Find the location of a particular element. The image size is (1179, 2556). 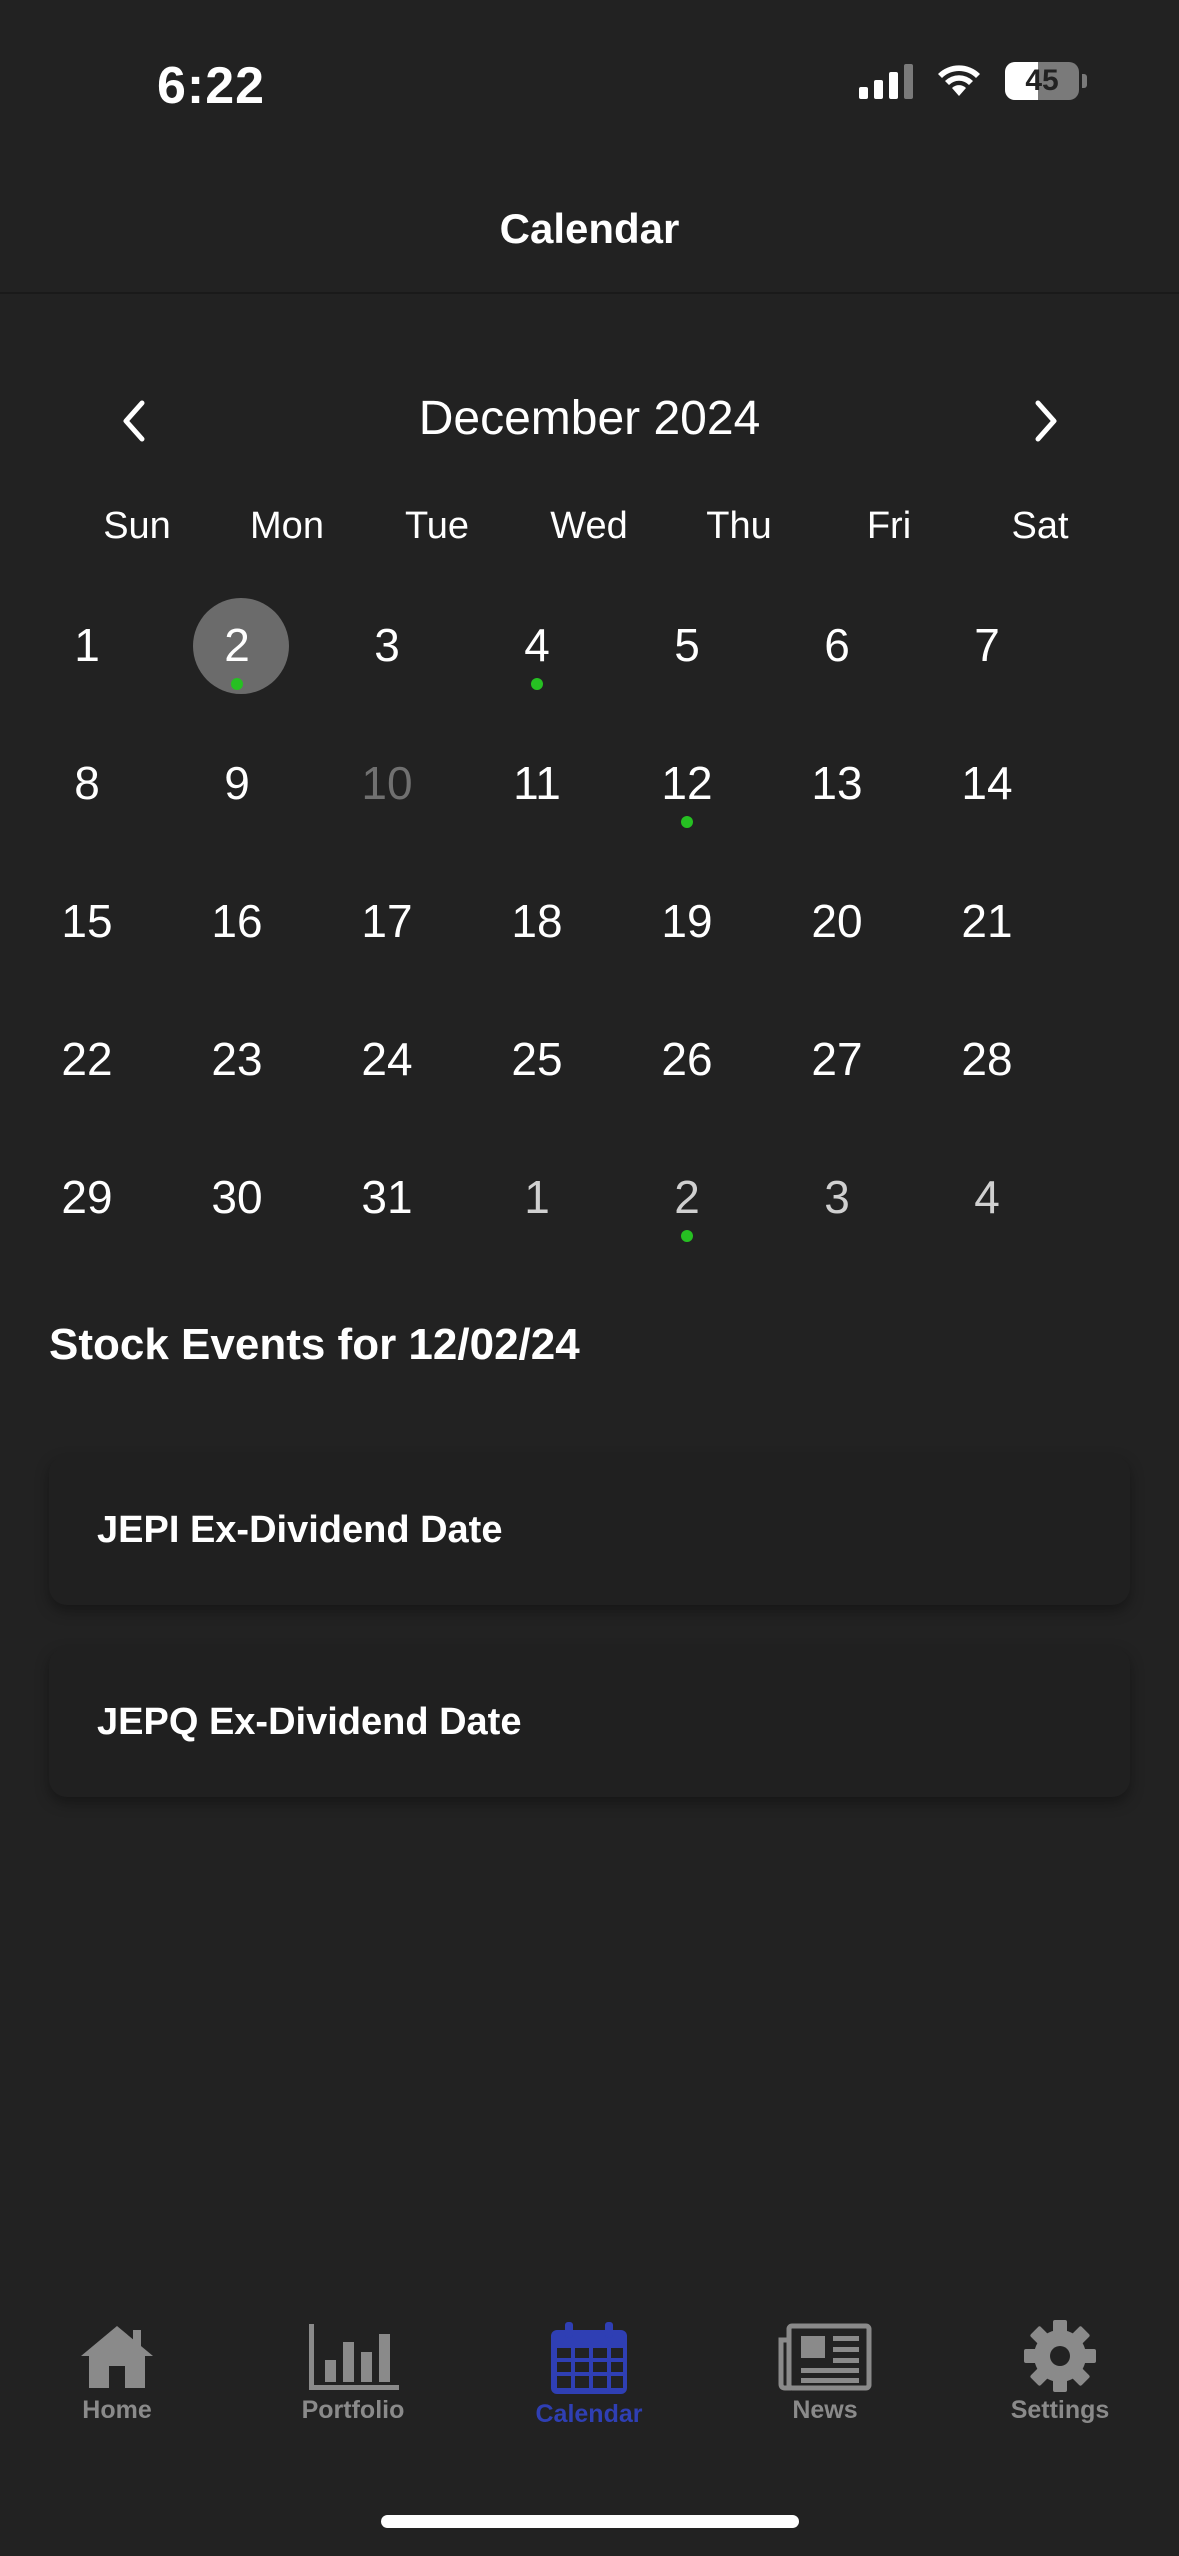

tab-settings: Settings is located at coordinates (1060, 2372).